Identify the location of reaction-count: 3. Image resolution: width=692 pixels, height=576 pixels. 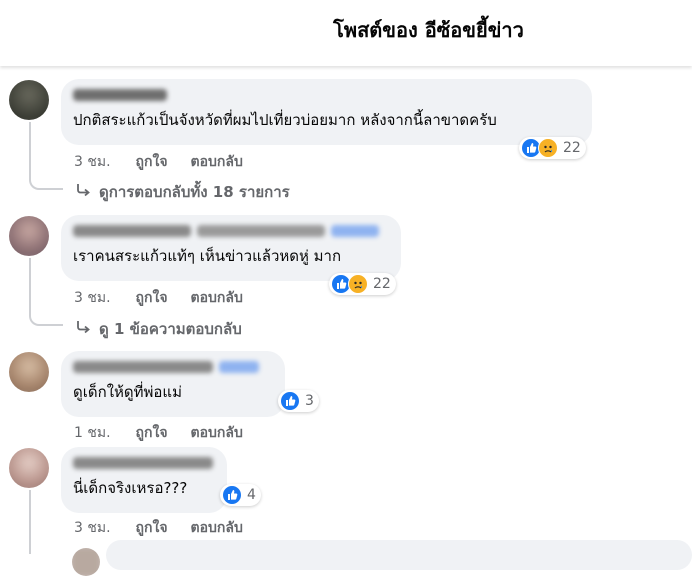
(309, 401).